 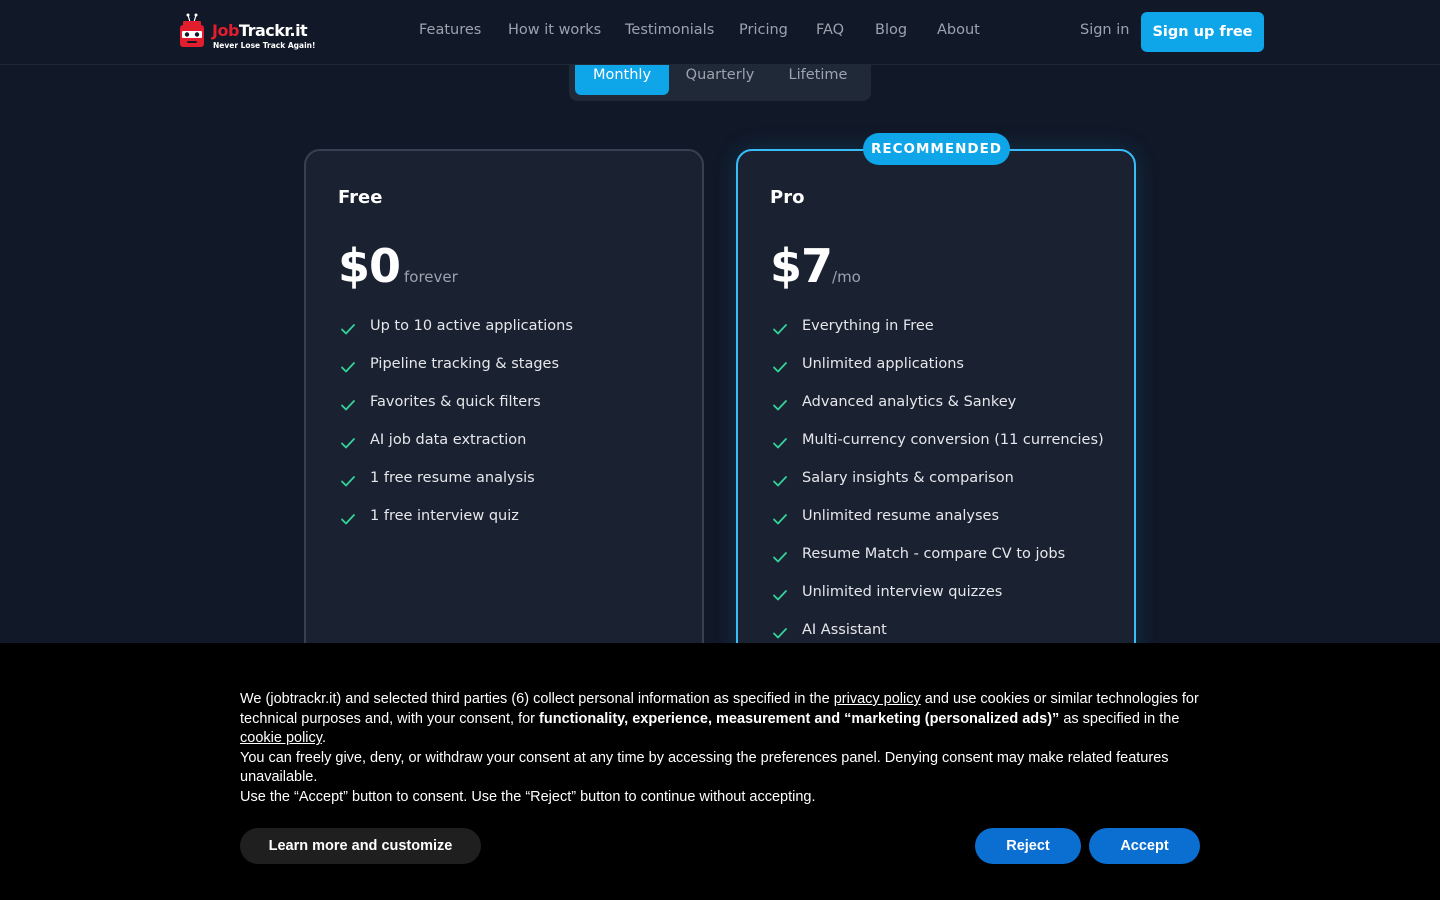 What do you see at coordinates (448, 440) in the screenshot?
I see `feature-text: AI job data extraction` at bounding box center [448, 440].